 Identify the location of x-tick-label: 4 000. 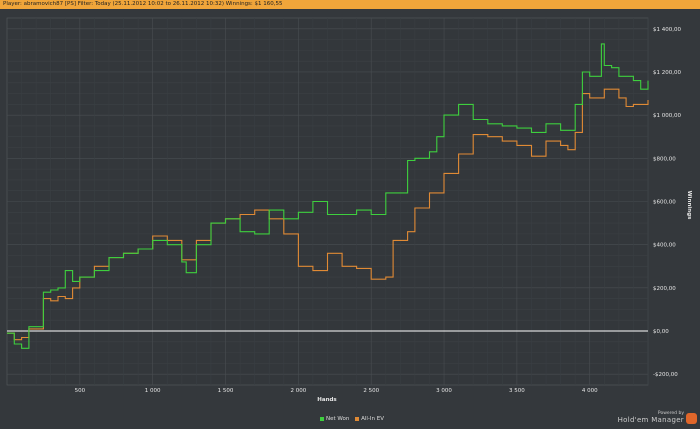
(590, 391).